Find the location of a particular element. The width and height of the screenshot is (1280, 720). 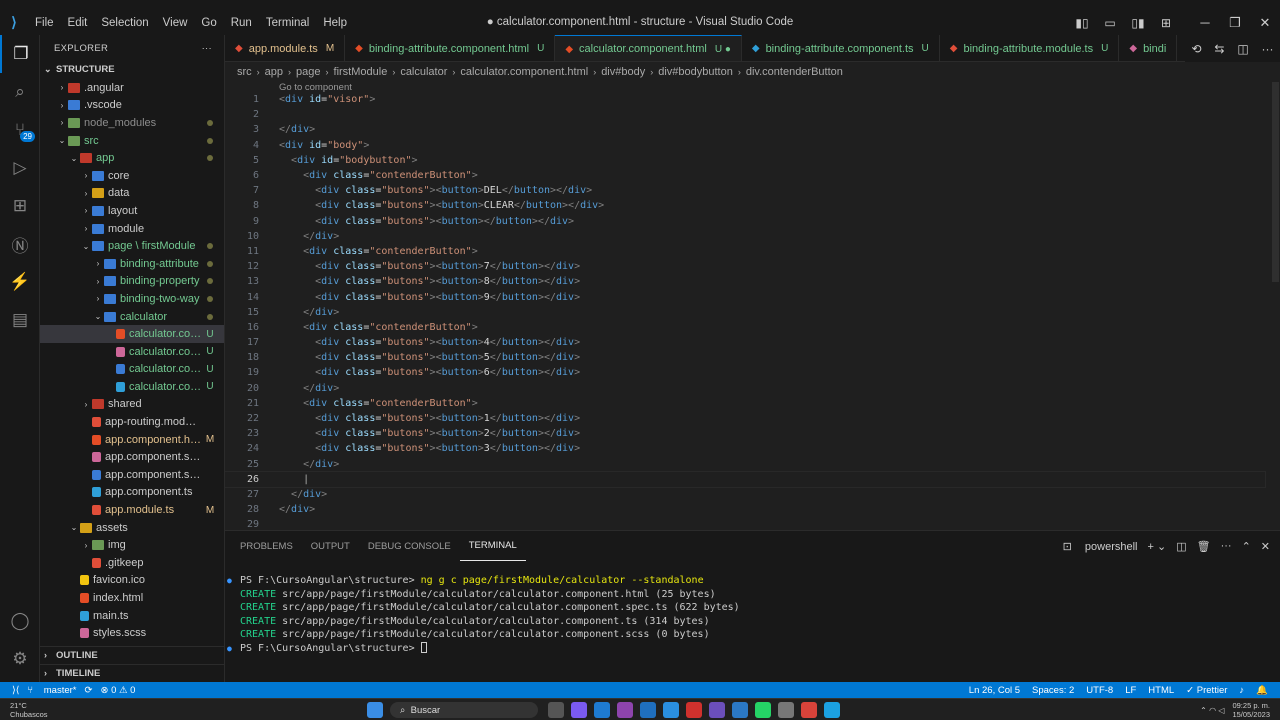

remote-indicator-icon: ⟩⟨ is located at coordinates (15, 690).